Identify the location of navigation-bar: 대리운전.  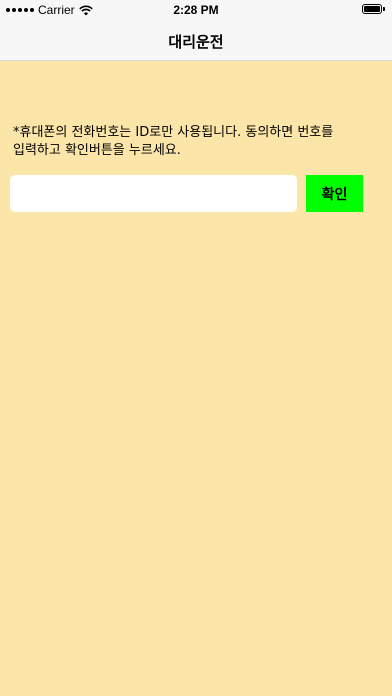
(196, 40).